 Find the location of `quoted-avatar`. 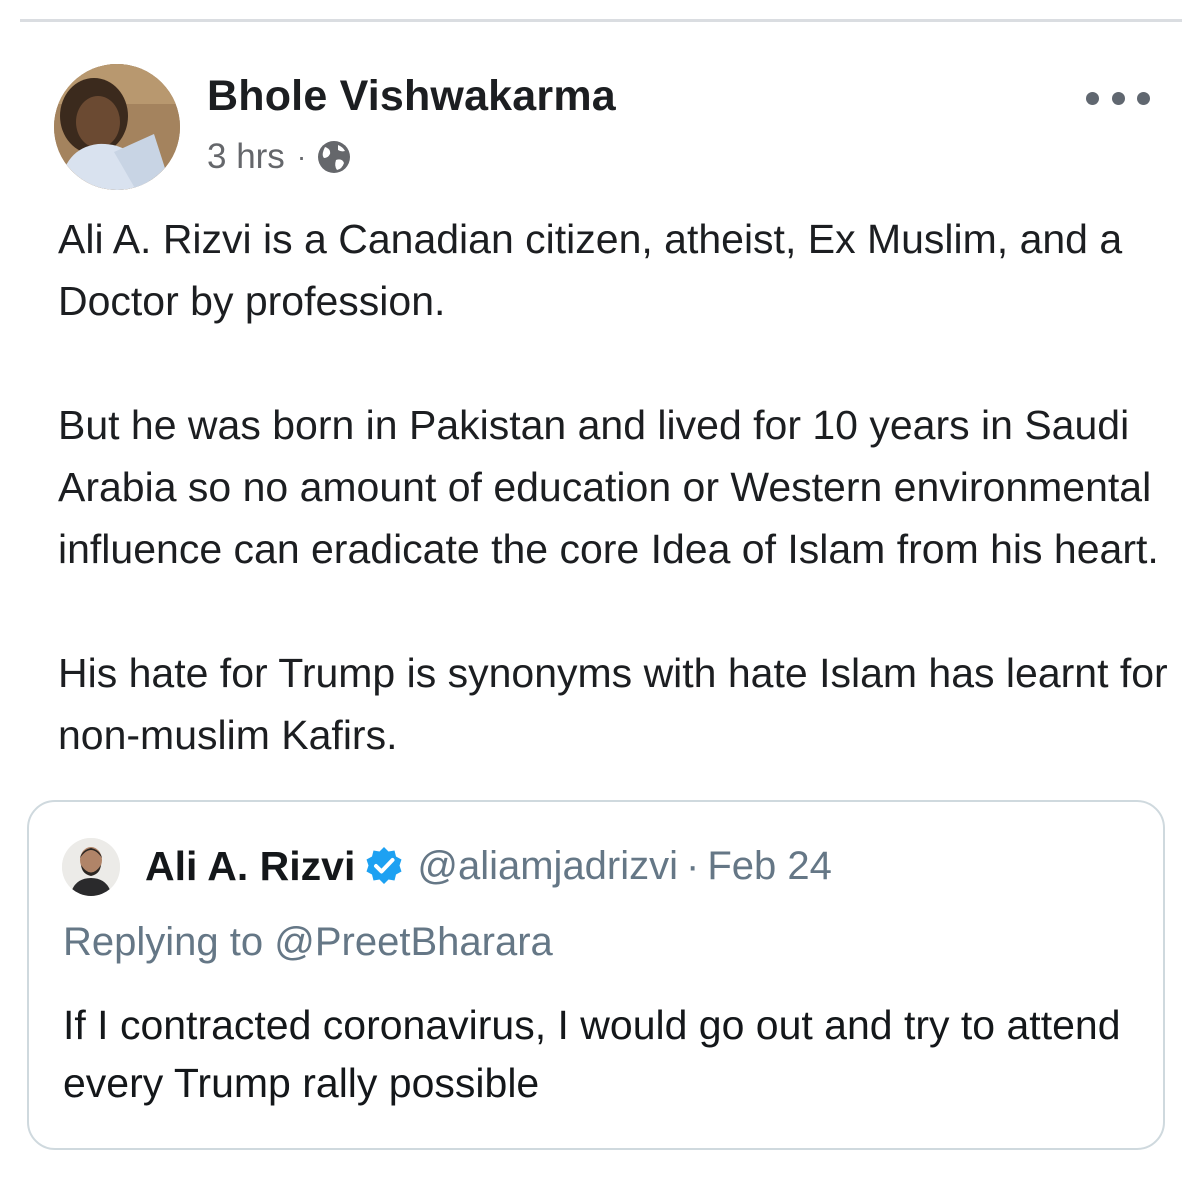

quoted-avatar is located at coordinates (91, 867).